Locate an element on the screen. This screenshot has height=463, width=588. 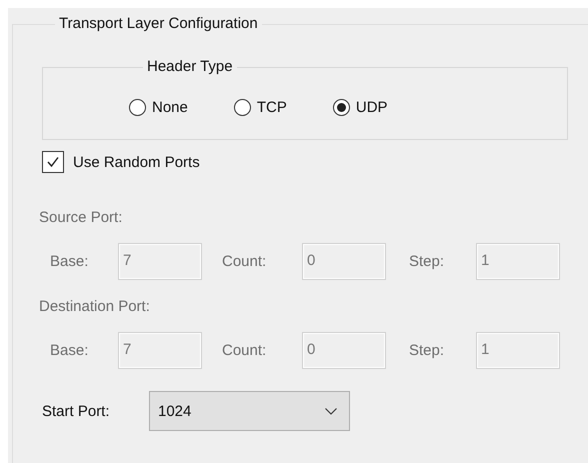
checkbox is located at coordinates (53, 162).